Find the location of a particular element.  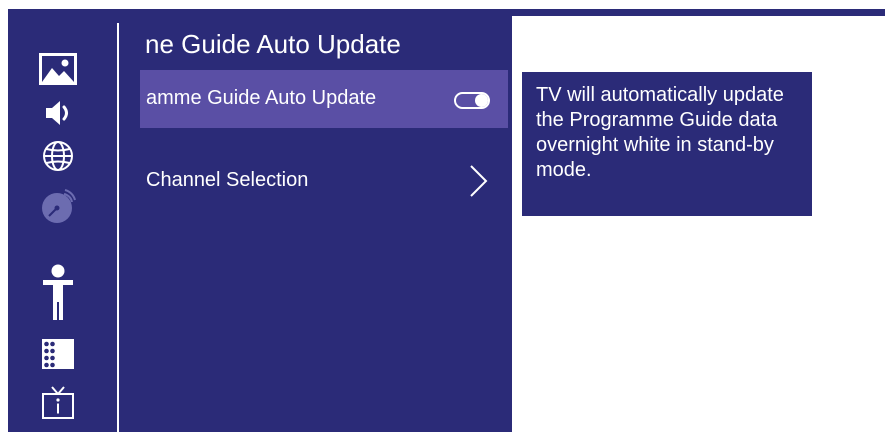

menu-item-channel-selection: Channel Selection is located at coordinates (324, 181).